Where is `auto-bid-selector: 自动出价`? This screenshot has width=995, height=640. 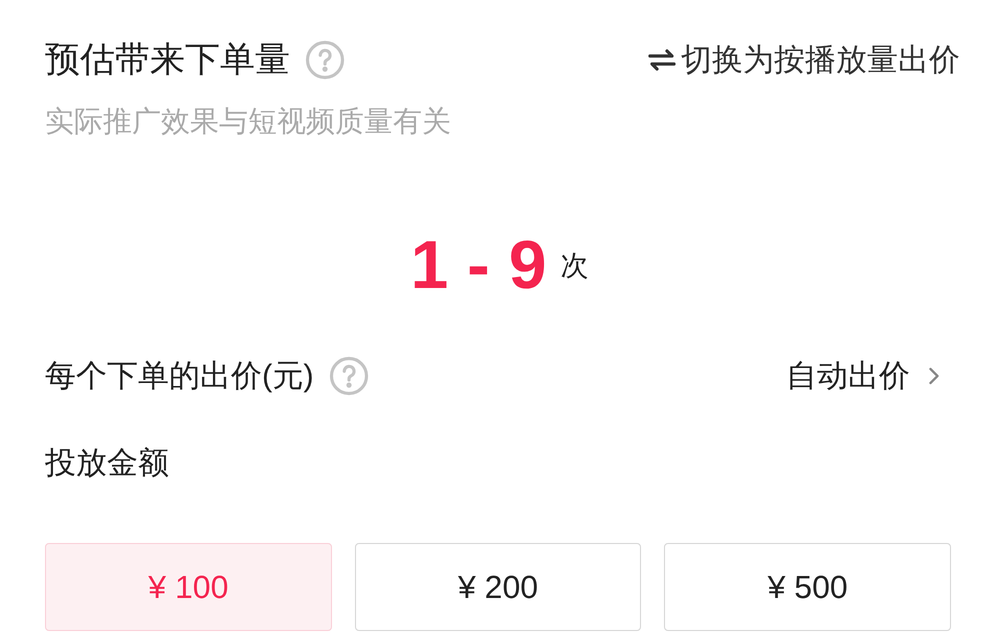
auto-bid-selector: 自动出价 is located at coordinates (867, 376).